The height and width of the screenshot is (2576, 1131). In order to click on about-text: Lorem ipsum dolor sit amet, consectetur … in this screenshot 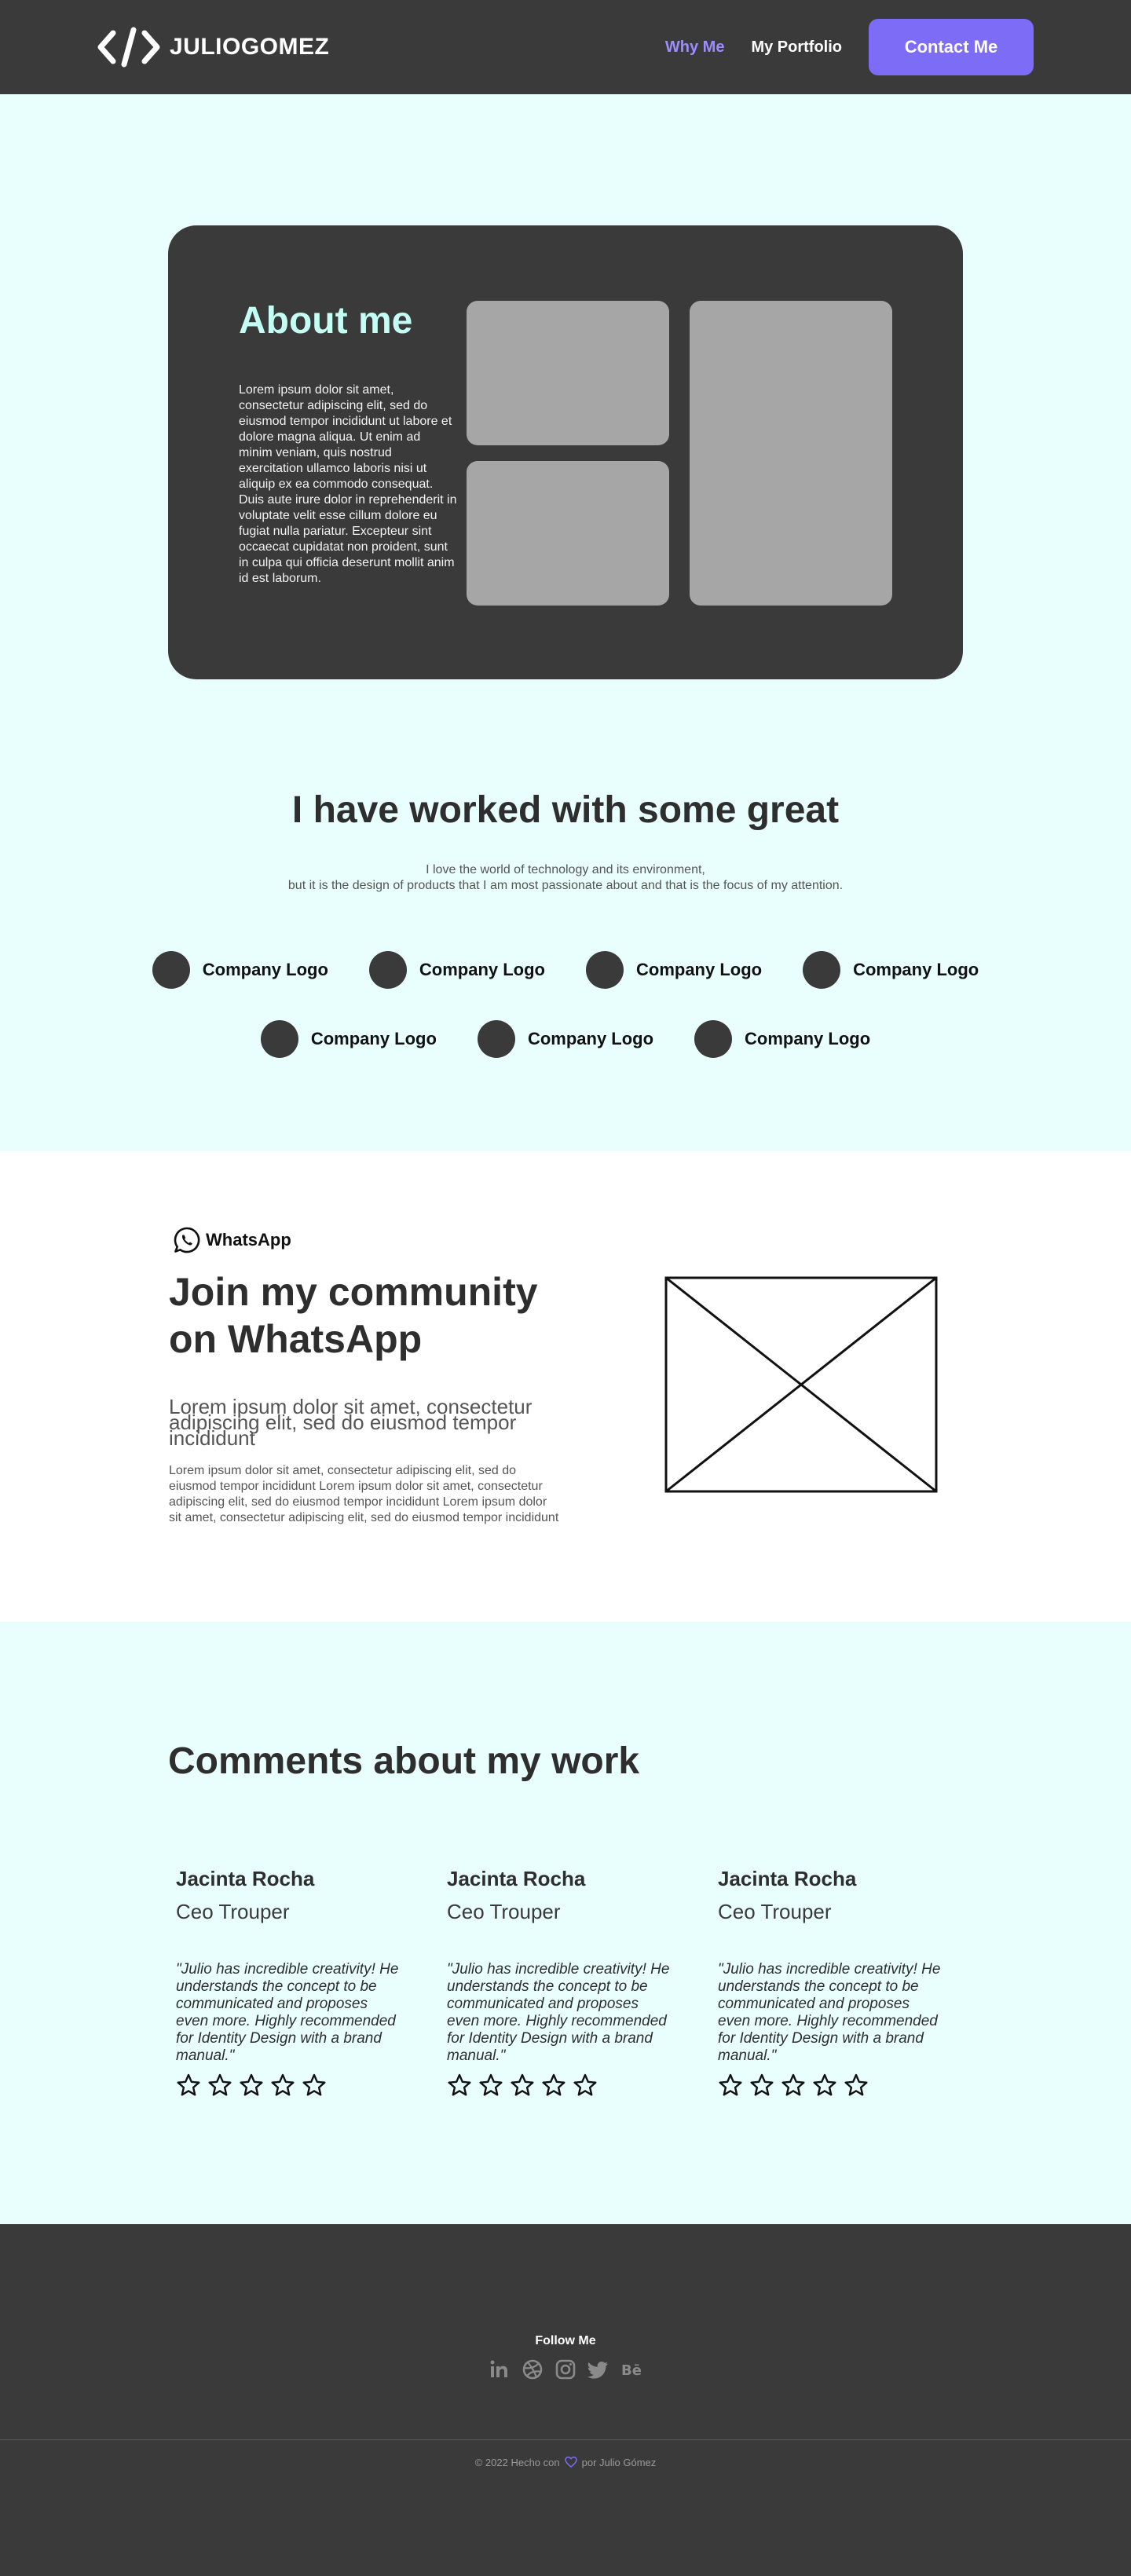, I will do `click(348, 484)`.